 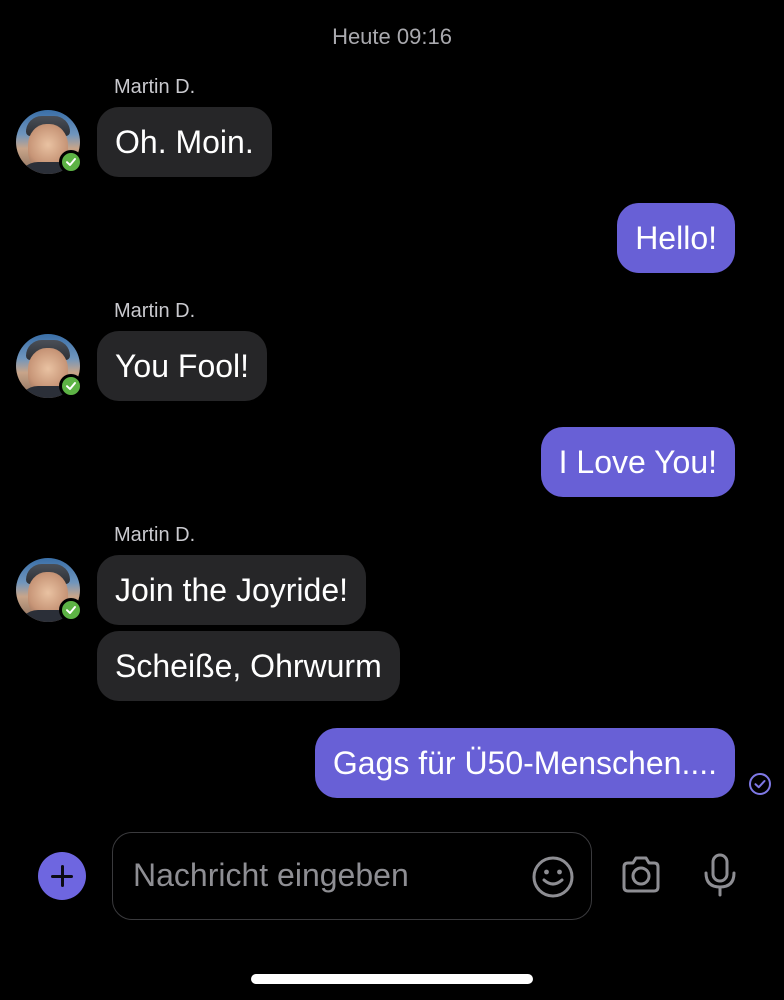 I want to click on microphone-icon, so click(x=720, y=875).